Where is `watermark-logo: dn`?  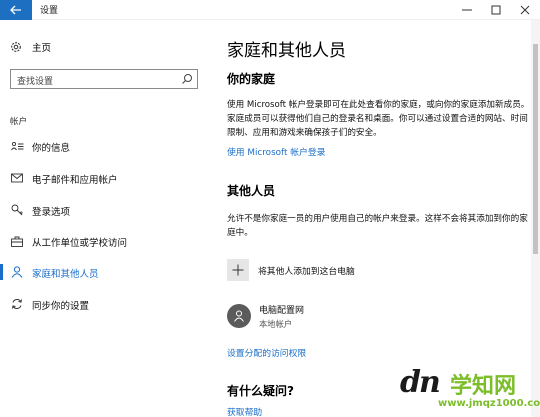 watermark-logo: dn is located at coordinates (420, 382).